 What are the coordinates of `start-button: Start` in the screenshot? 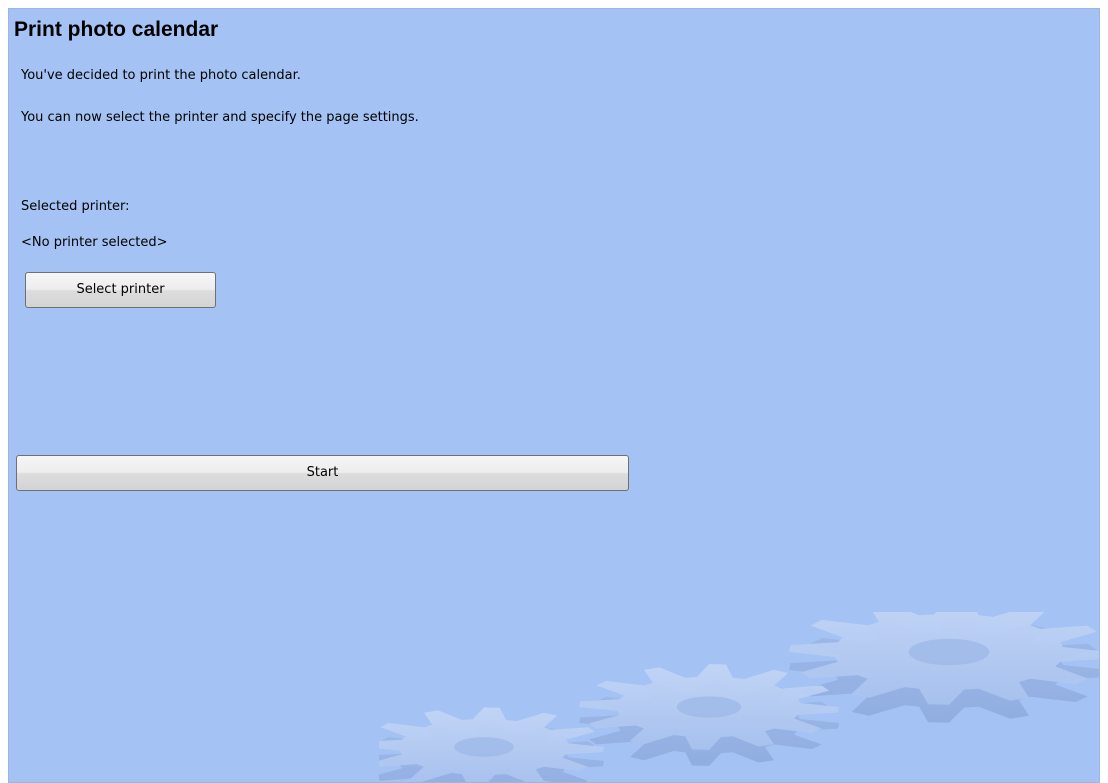 It's located at (322, 473).